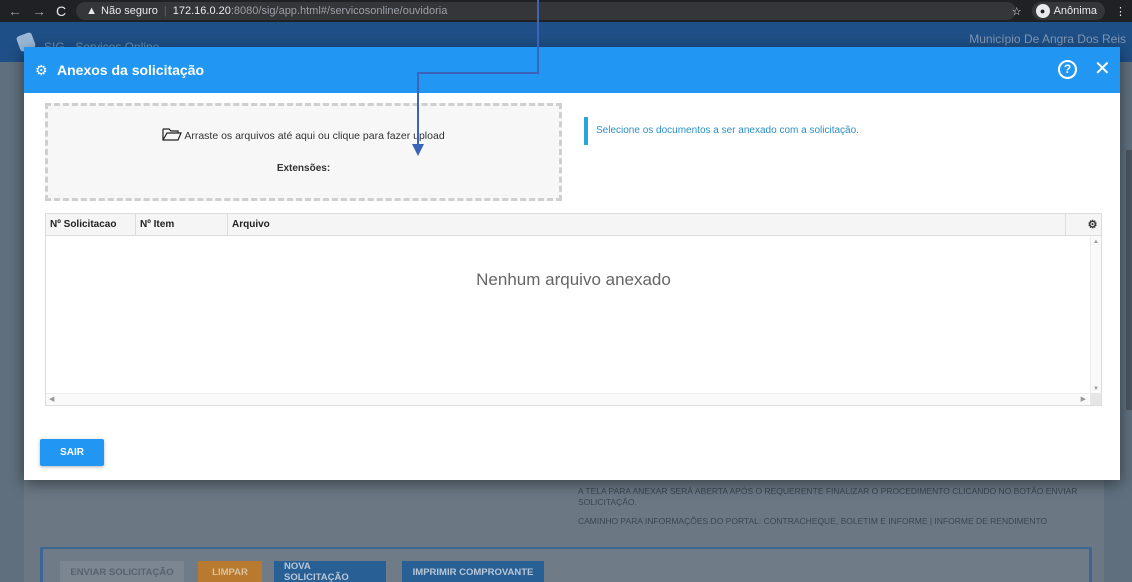  What do you see at coordinates (572, 70) in the screenshot?
I see `modal-header: ⚙ Anexos da solicitação ? ✕` at bounding box center [572, 70].